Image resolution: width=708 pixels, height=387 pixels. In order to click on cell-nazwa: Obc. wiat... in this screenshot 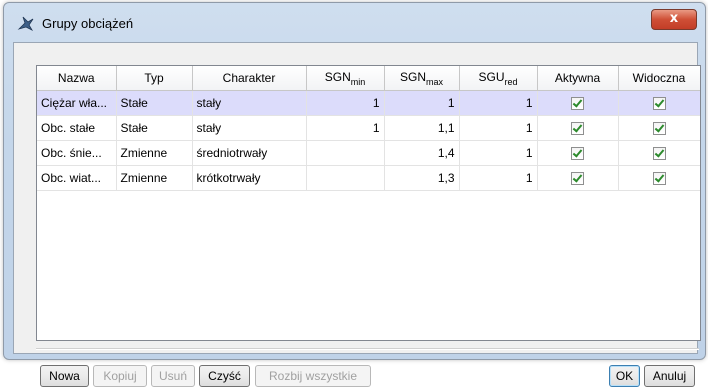, I will do `click(77, 178)`.